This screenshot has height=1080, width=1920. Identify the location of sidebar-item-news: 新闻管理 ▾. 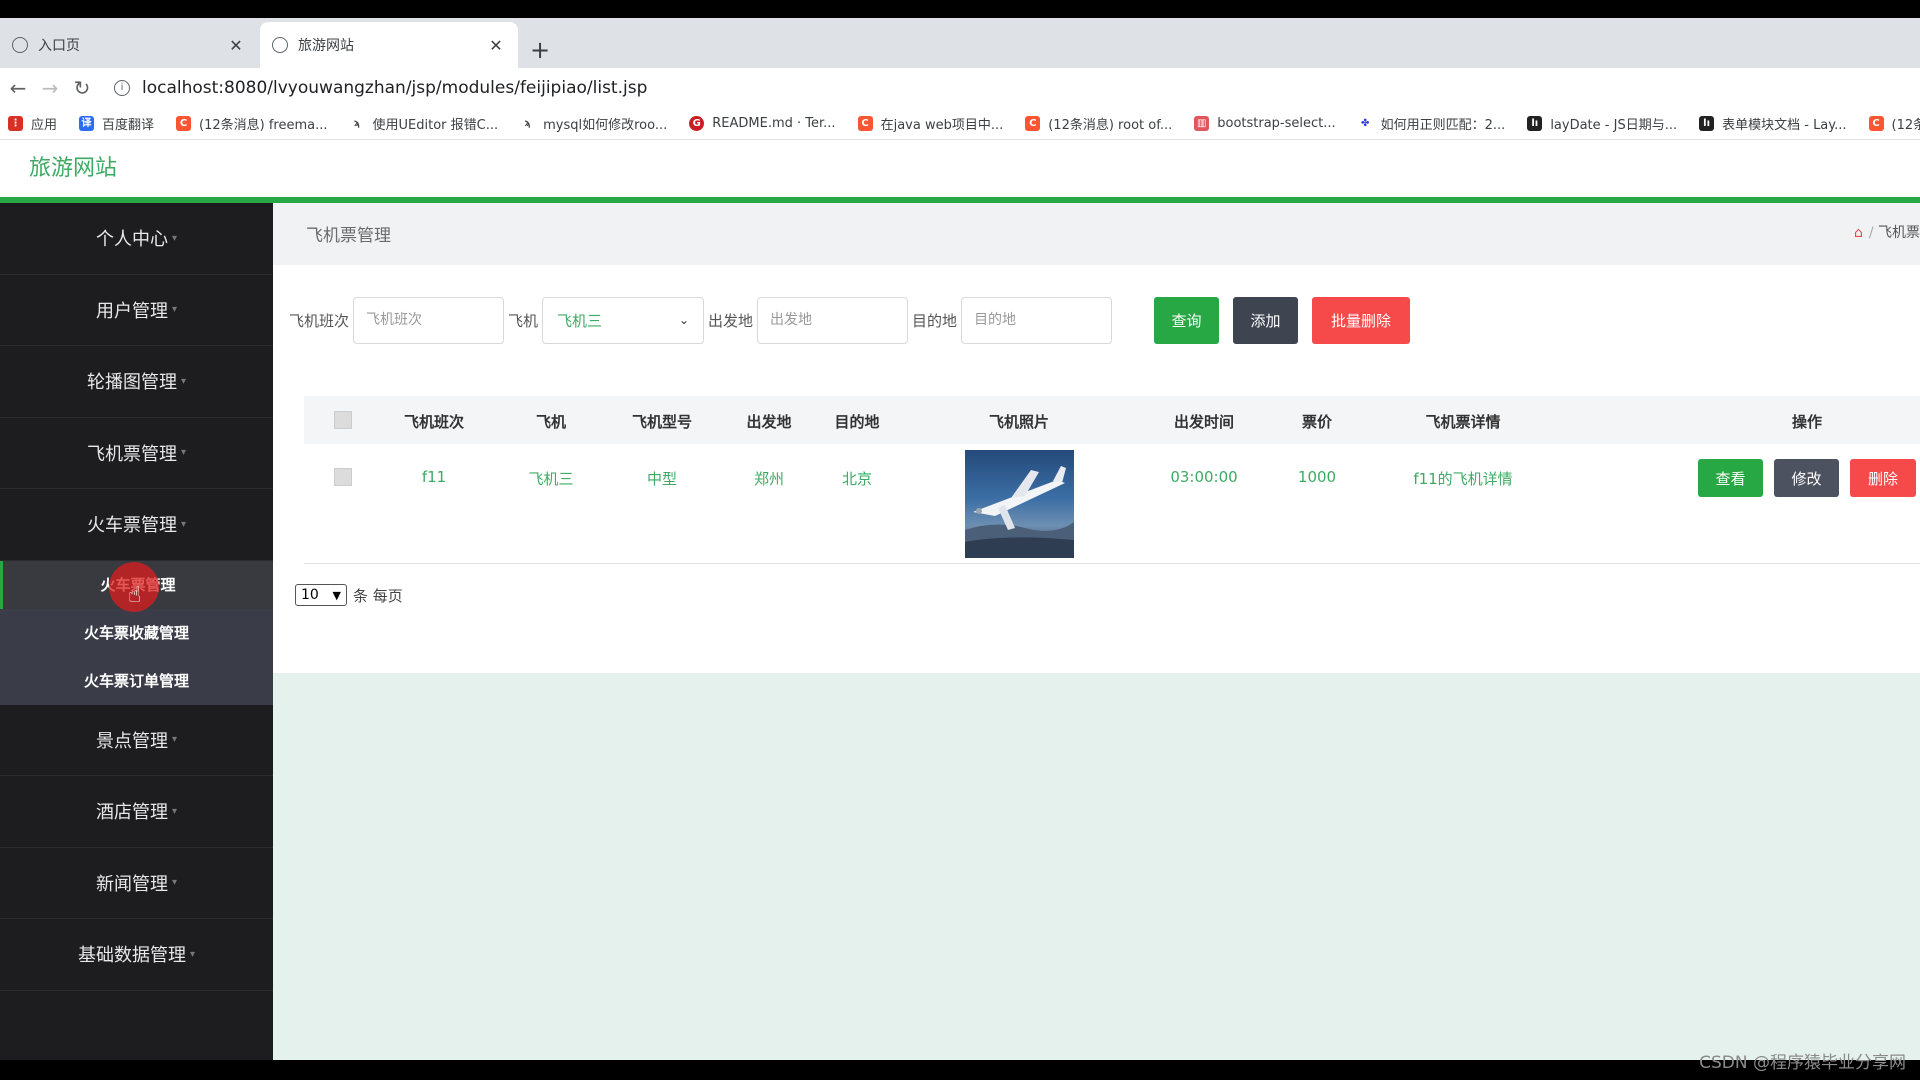
(136, 883).